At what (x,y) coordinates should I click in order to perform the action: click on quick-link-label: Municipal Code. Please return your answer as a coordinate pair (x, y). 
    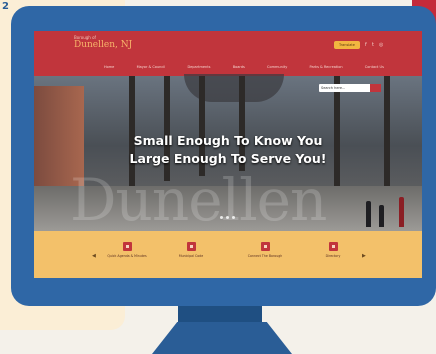
    Looking at the image, I should click on (191, 256).